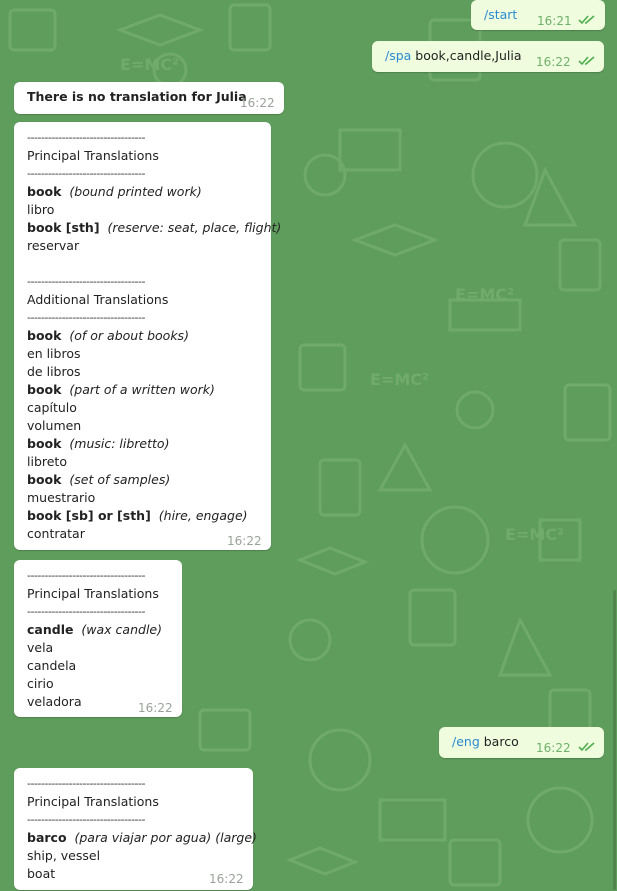 The image size is (617, 891). What do you see at coordinates (521, 742) in the screenshot?
I see `outgoing-message-eng: /eng barco 16:22` at bounding box center [521, 742].